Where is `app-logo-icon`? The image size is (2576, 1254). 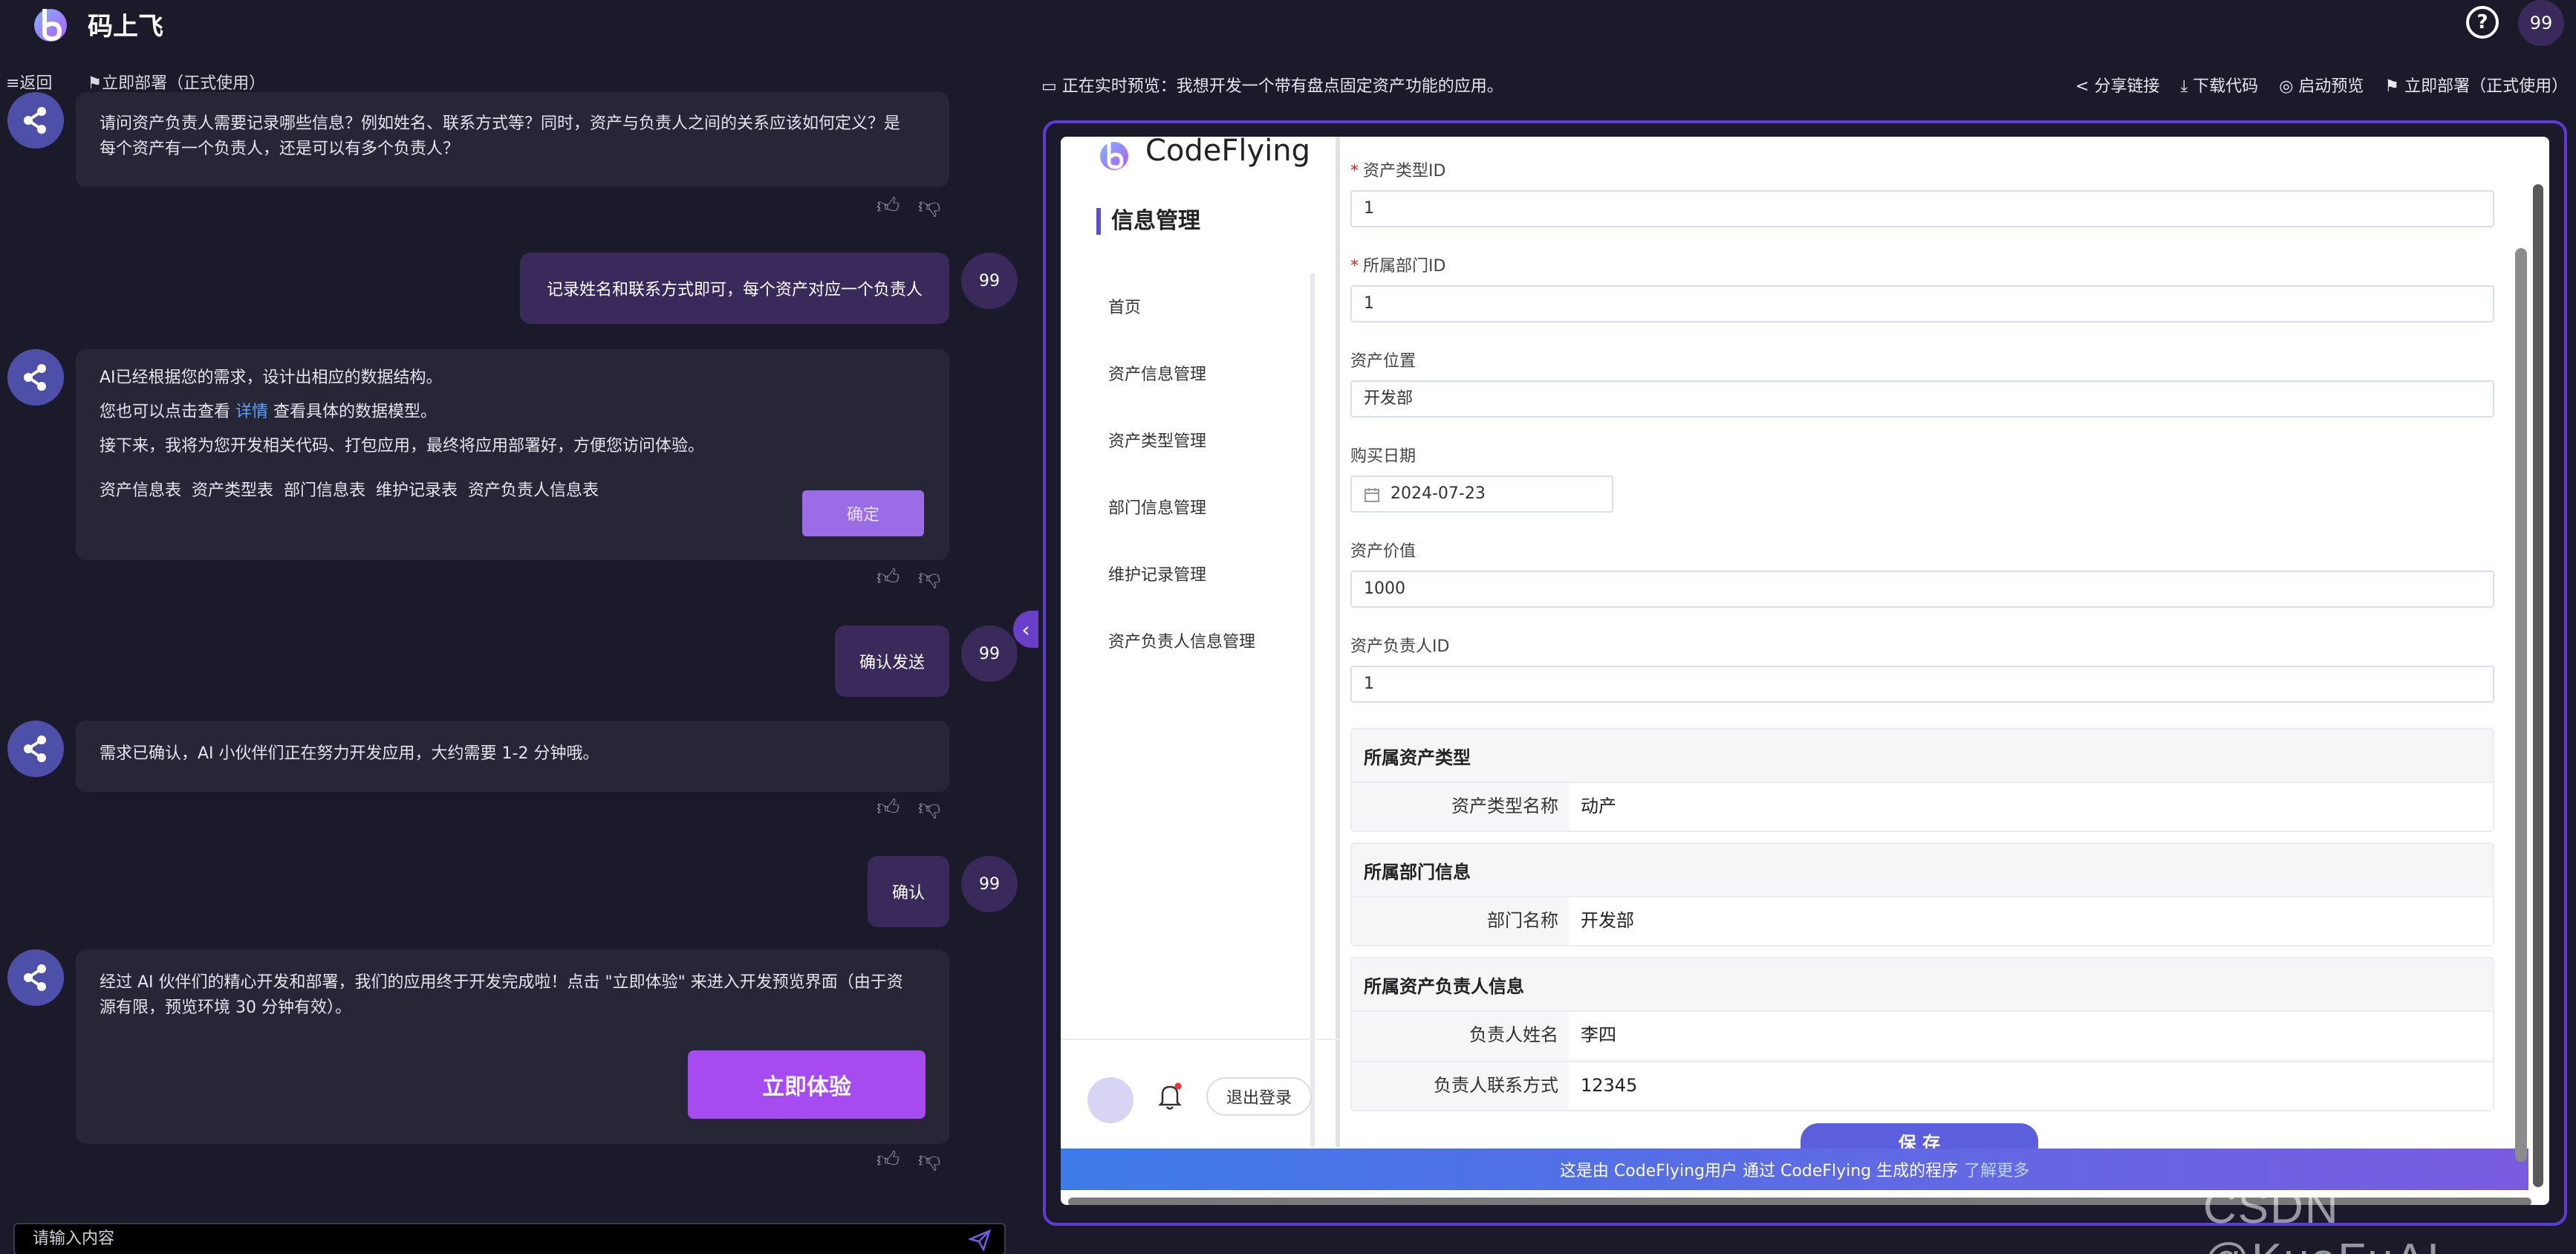 app-logo-icon is located at coordinates (50, 25).